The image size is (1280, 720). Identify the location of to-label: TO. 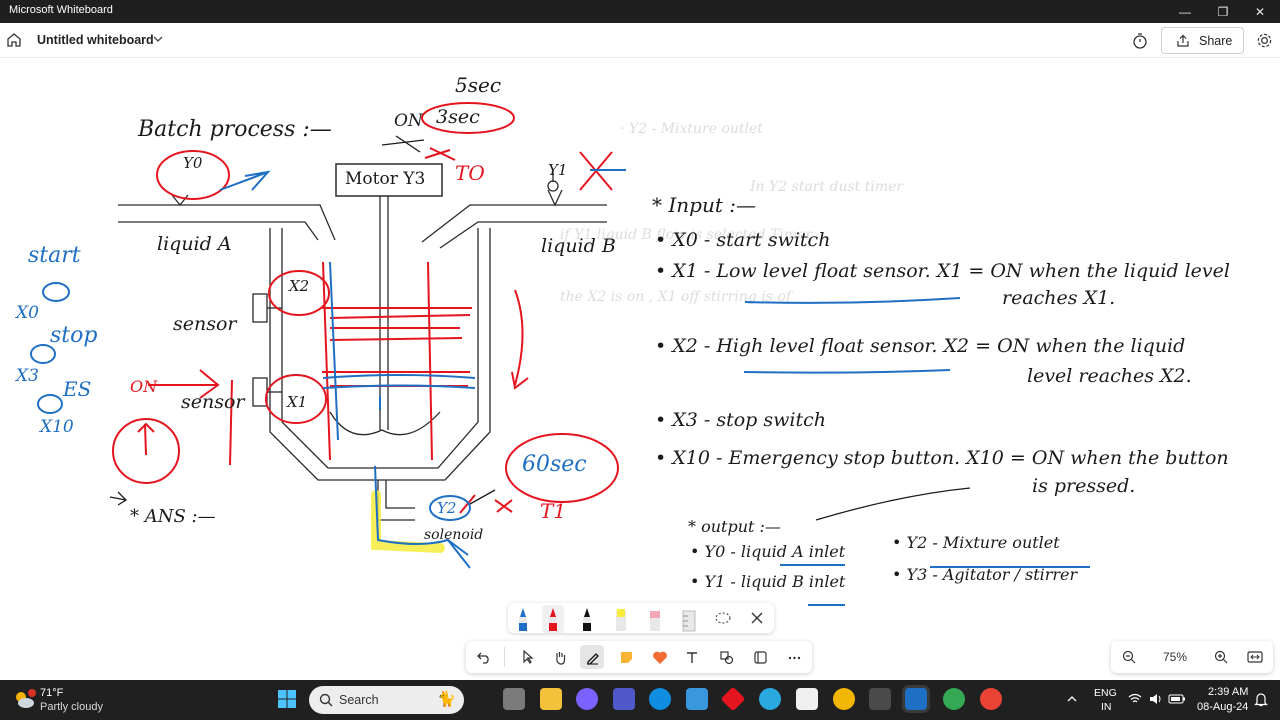
(470, 173).